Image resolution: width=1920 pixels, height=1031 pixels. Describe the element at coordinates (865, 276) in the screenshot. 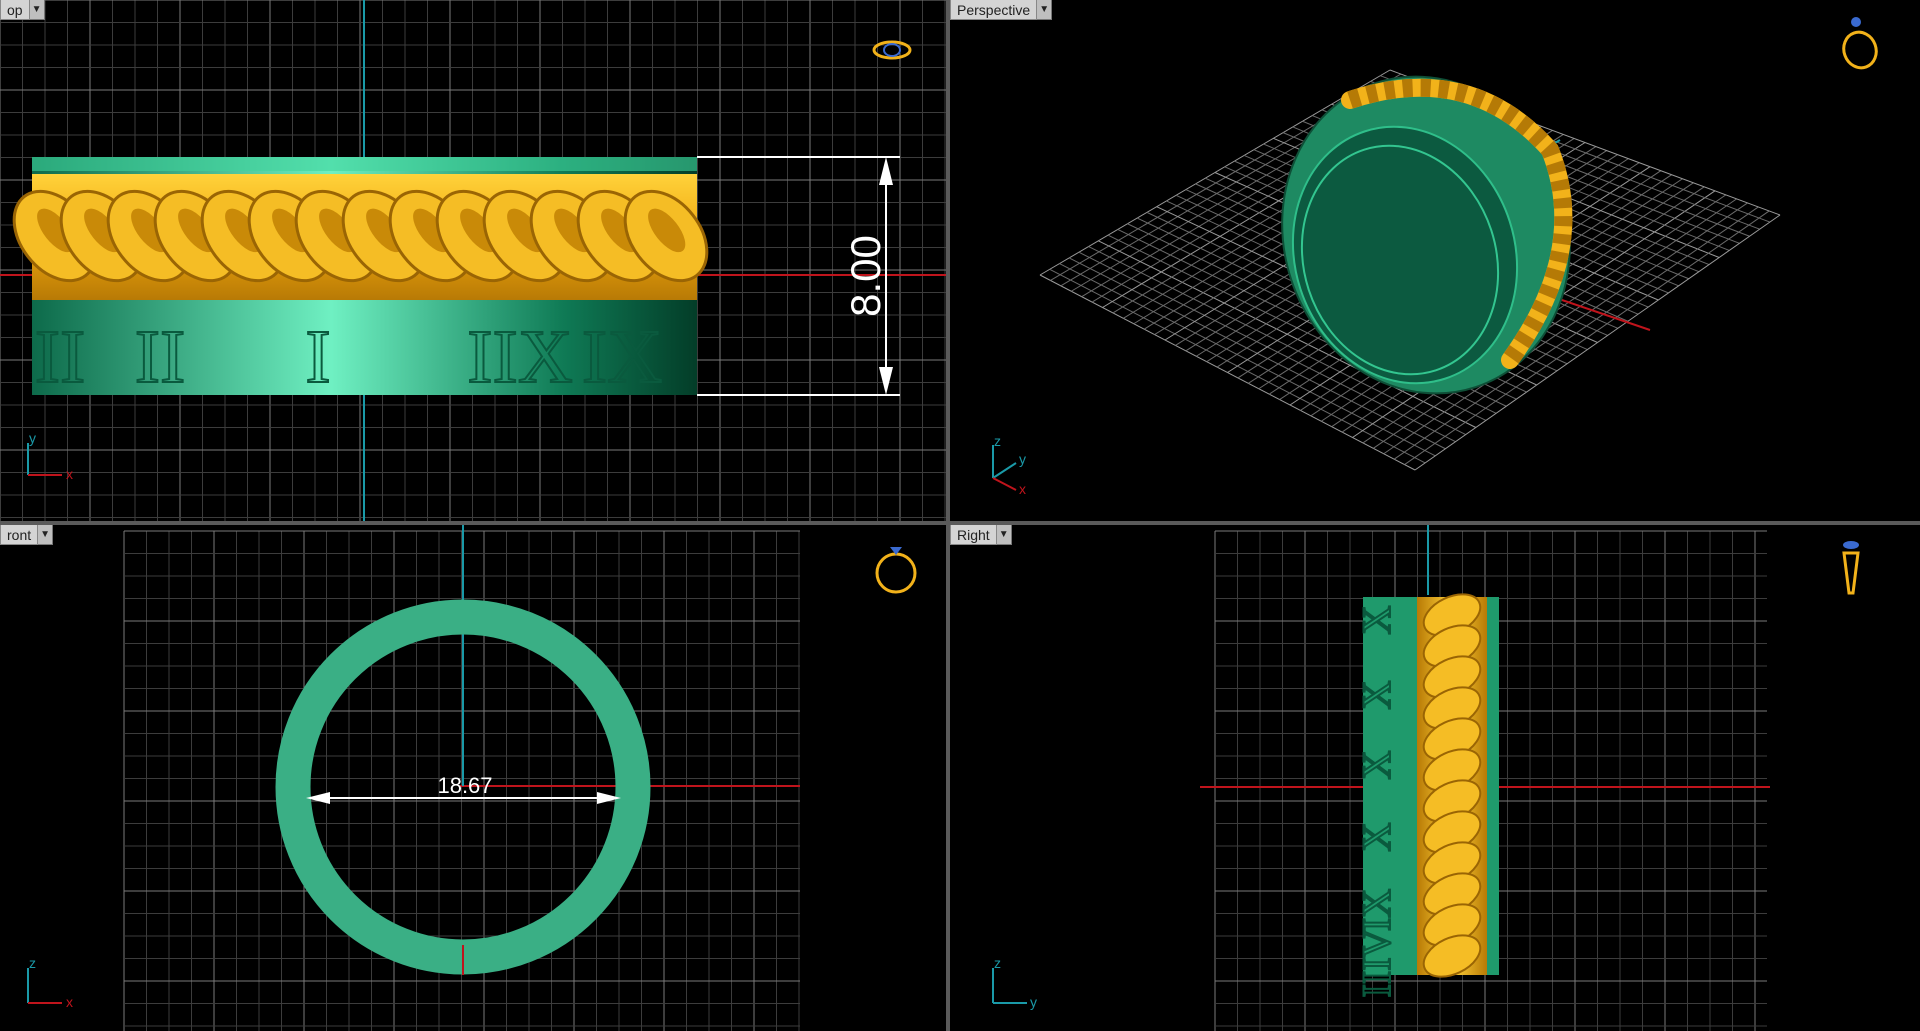

I see `dimension-label: 8.00` at that location.